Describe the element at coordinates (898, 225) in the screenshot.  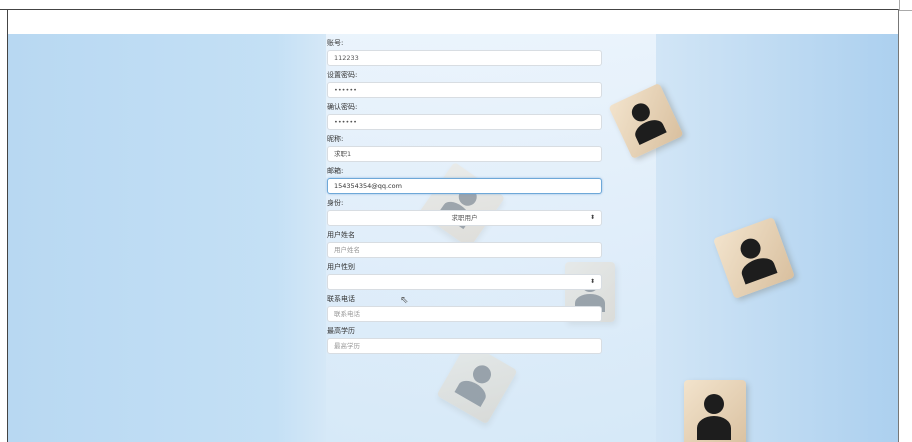
I see `right-border` at that location.